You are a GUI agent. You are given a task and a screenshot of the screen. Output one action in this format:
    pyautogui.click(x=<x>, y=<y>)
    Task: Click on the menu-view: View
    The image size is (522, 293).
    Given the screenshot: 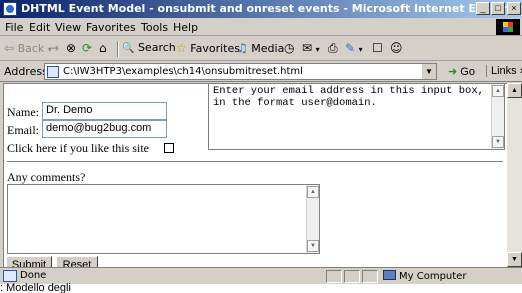 What is the action you would take?
    pyautogui.click(x=68, y=27)
    